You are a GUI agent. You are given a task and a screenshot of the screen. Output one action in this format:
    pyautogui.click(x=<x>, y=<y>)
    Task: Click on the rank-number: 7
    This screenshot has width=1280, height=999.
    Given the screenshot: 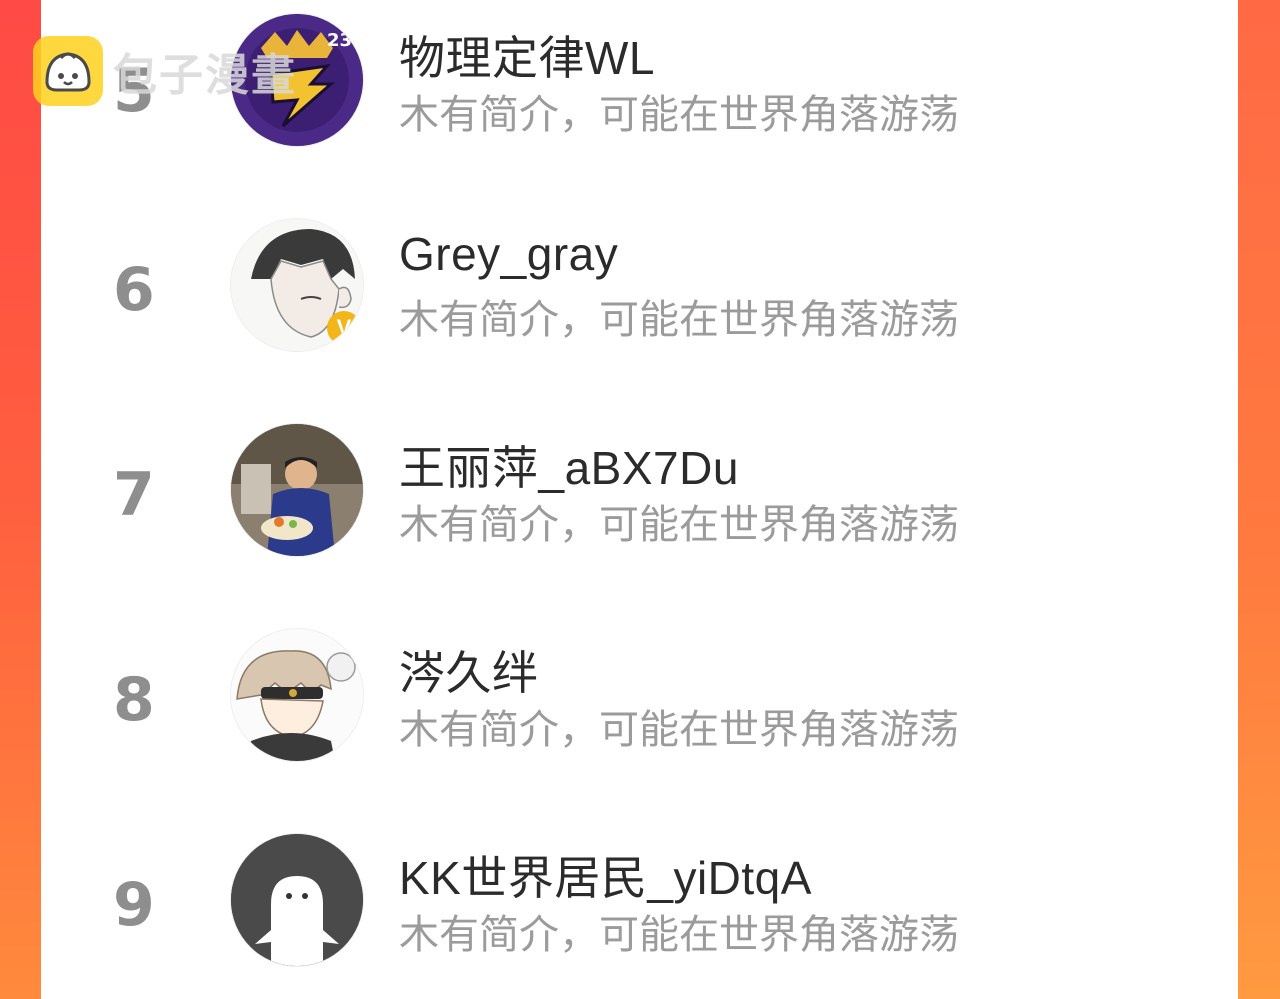 What is the action you would take?
    pyautogui.click(x=134, y=495)
    